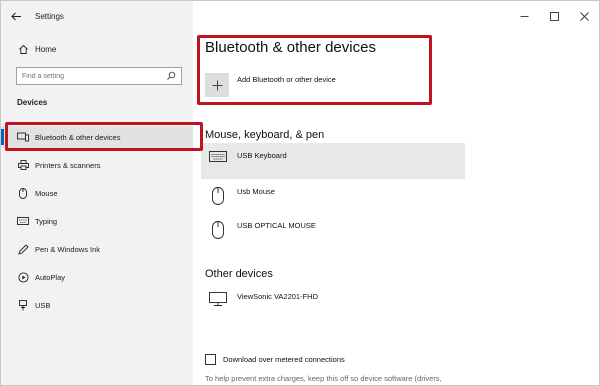 The width and height of the screenshot is (600, 386). What do you see at coordinates (68, 165) in the screenshot?
I see `sidebar-item-label: Printers & scanners` at bounding box center [68, 165].